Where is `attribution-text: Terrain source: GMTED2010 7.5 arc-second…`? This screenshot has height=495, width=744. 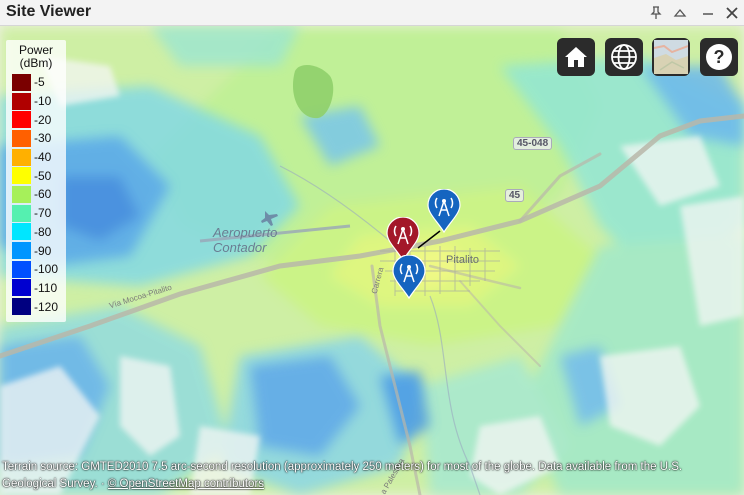
attribution-text: Terrain source: GMTED2010 7.5 arc-second… is located at coordinates (342, 467).